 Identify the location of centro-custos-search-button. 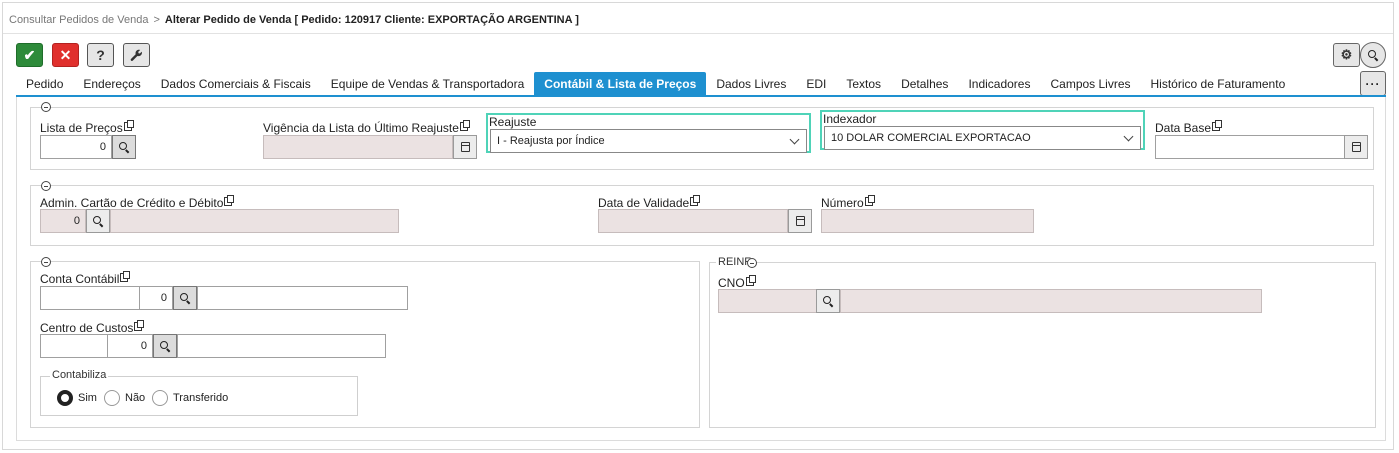
(165, 346).